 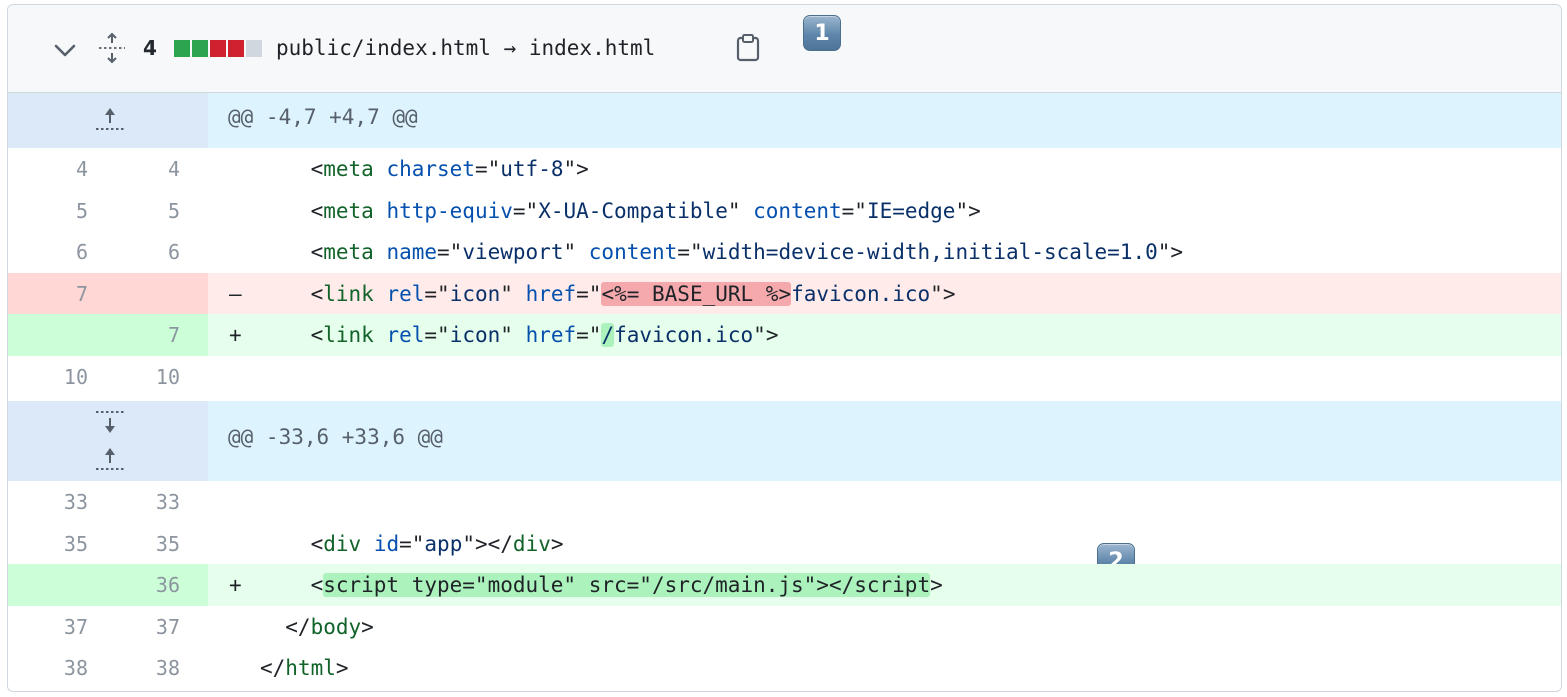 I want to click on context-line: 37 37 </body>, so click(x=784, y=627).